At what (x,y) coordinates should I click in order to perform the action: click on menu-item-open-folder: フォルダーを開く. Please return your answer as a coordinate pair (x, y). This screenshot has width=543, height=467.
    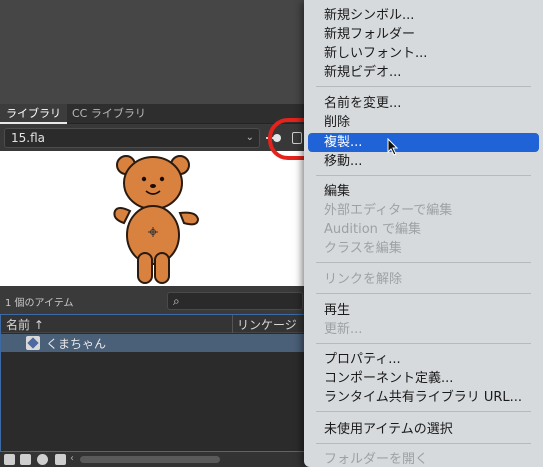
    Looking at the image, I should click on (376, 459).